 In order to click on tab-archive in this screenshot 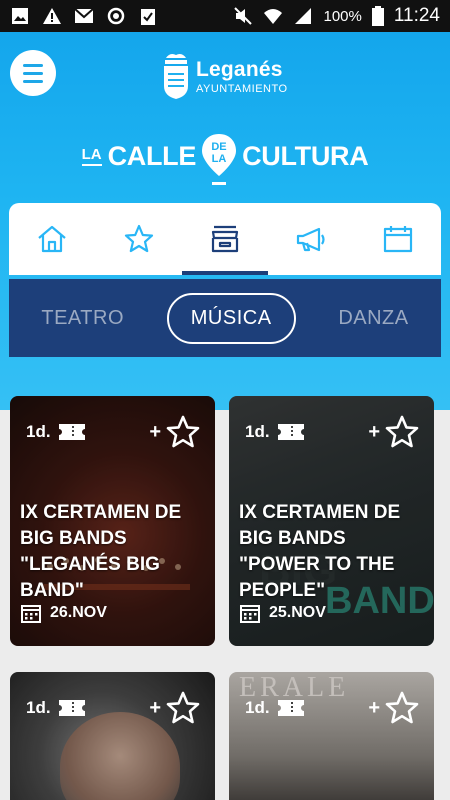, I will do `click(225, 239)`.